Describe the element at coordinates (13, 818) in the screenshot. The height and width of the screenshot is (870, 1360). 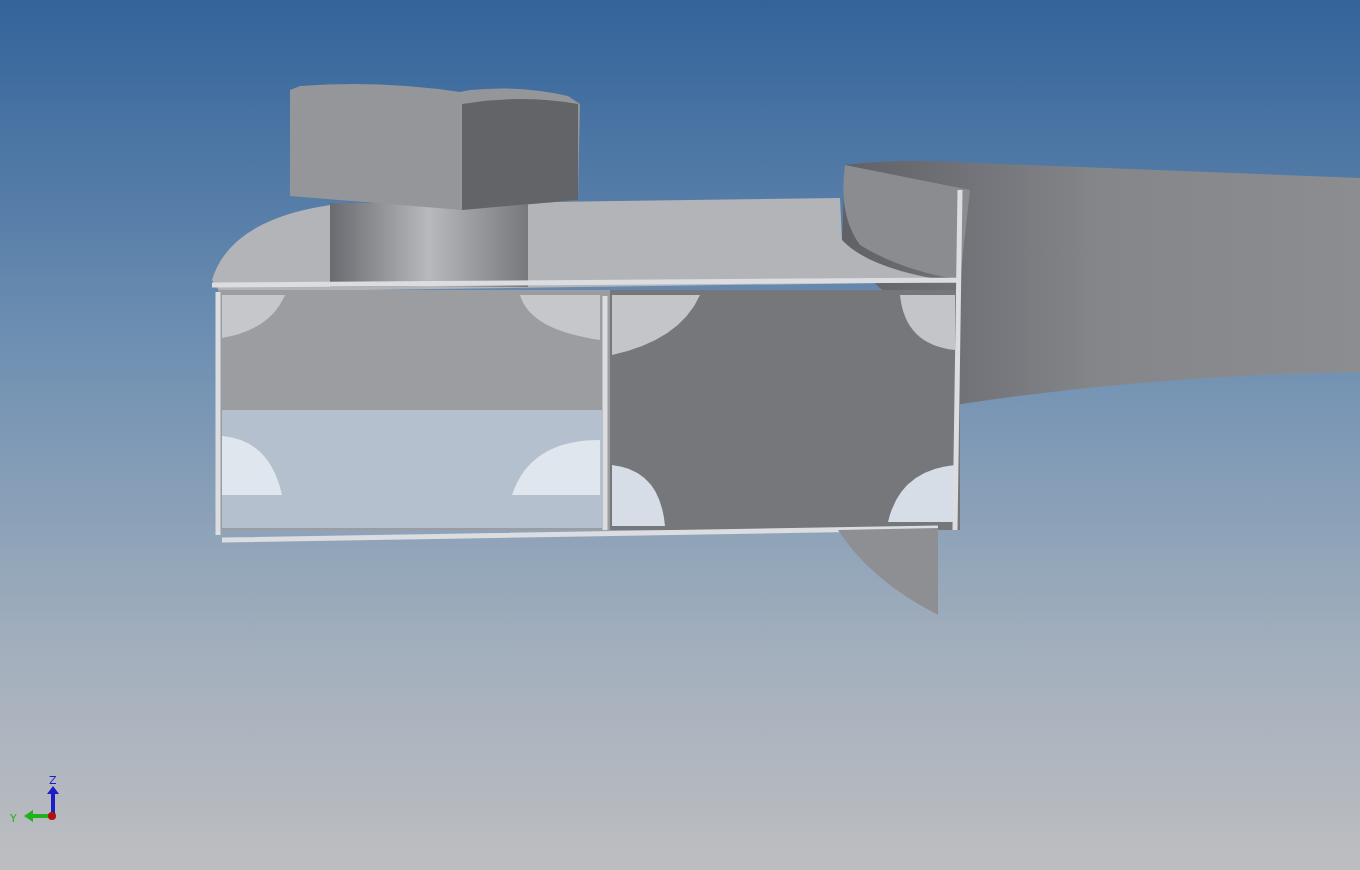
I see `axis-label: Y` at that location.